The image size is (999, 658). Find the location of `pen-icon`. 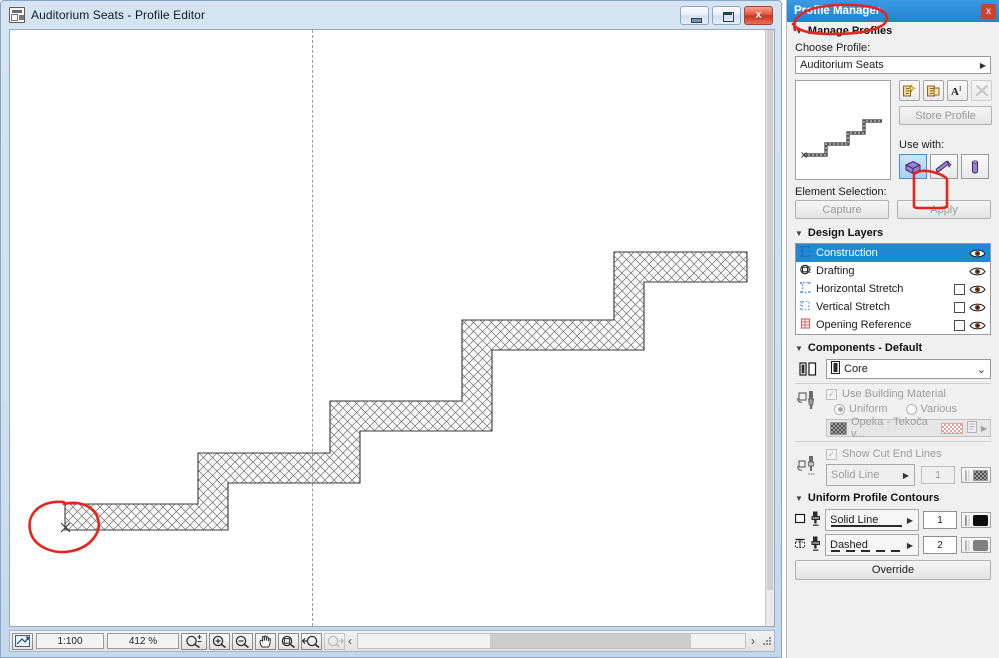

pen-icon is located at coordinates (815, 520).